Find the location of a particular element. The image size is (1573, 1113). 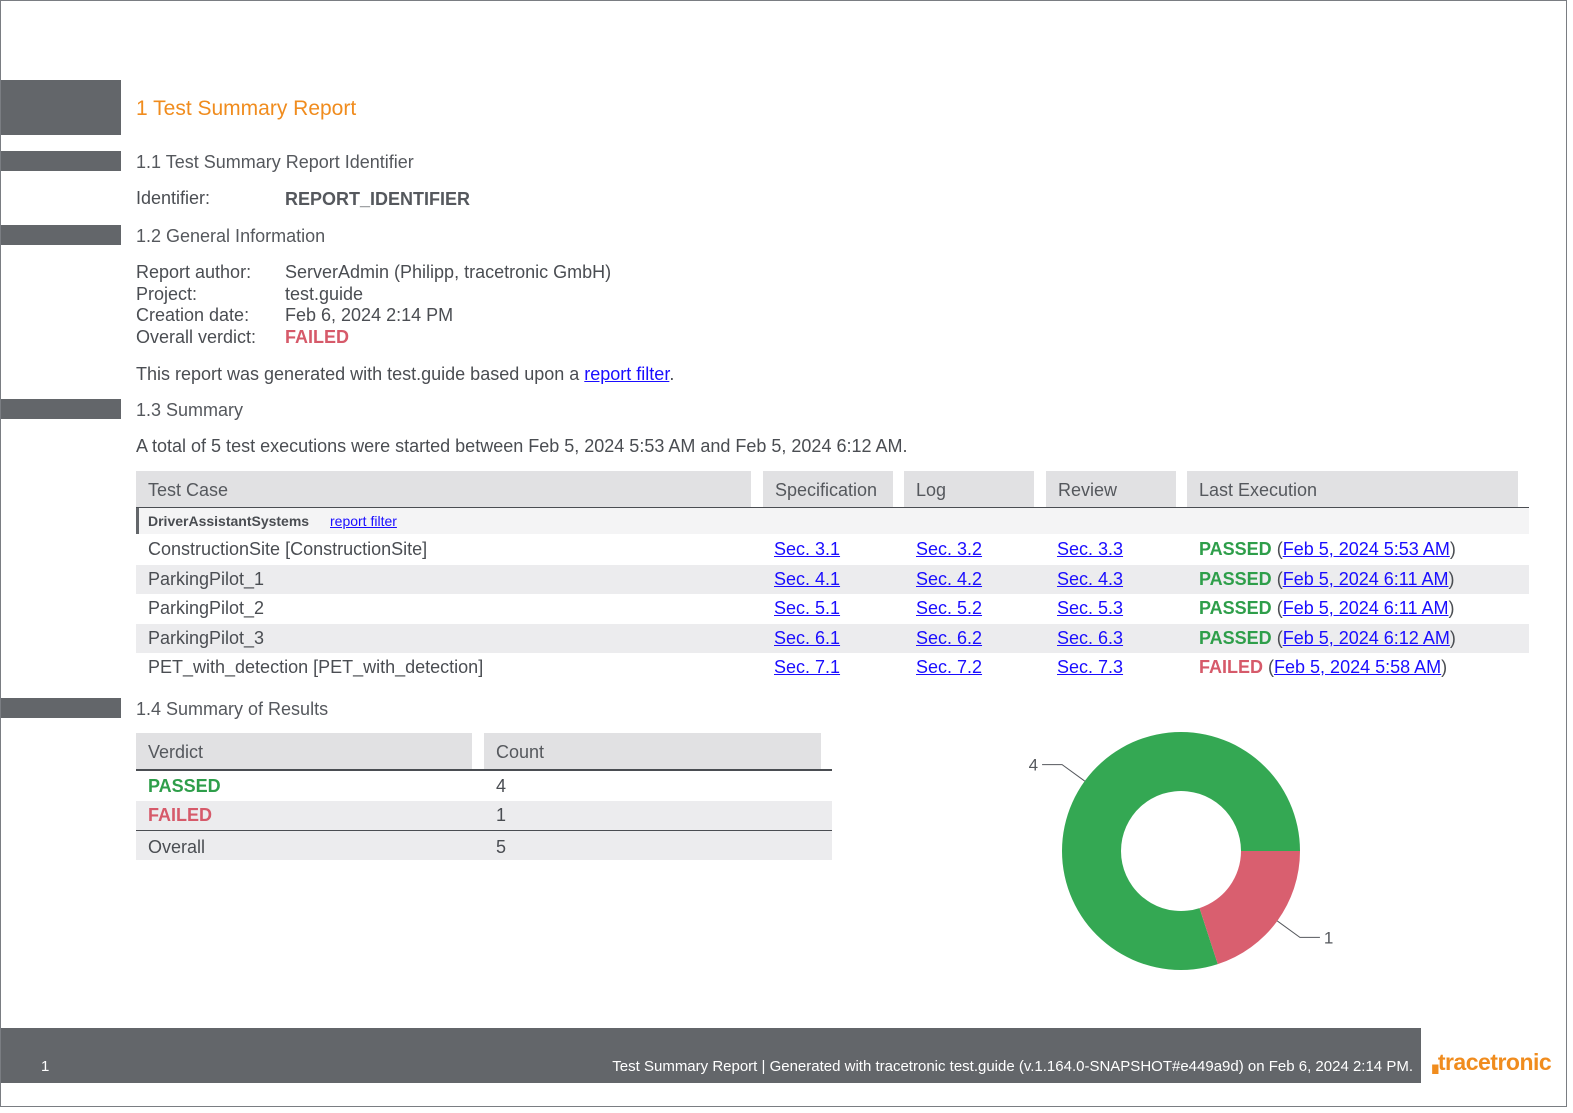

last-execution: FAILED (Feb 5, 2024 5:58 AM) is located at coordinates (1323, 667).